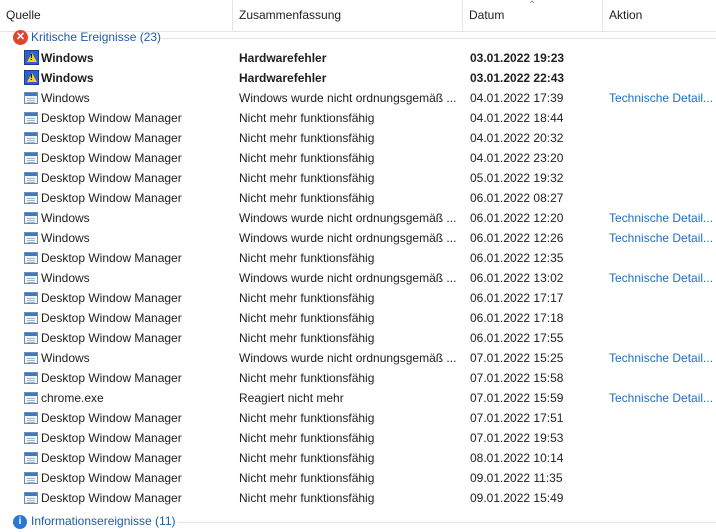 The width and height of the screenshot is (716, 532). Describe the element at coordinates (517, 158) in the screenshot. I see `row-date: 04.01.2022 23:20` at that location.